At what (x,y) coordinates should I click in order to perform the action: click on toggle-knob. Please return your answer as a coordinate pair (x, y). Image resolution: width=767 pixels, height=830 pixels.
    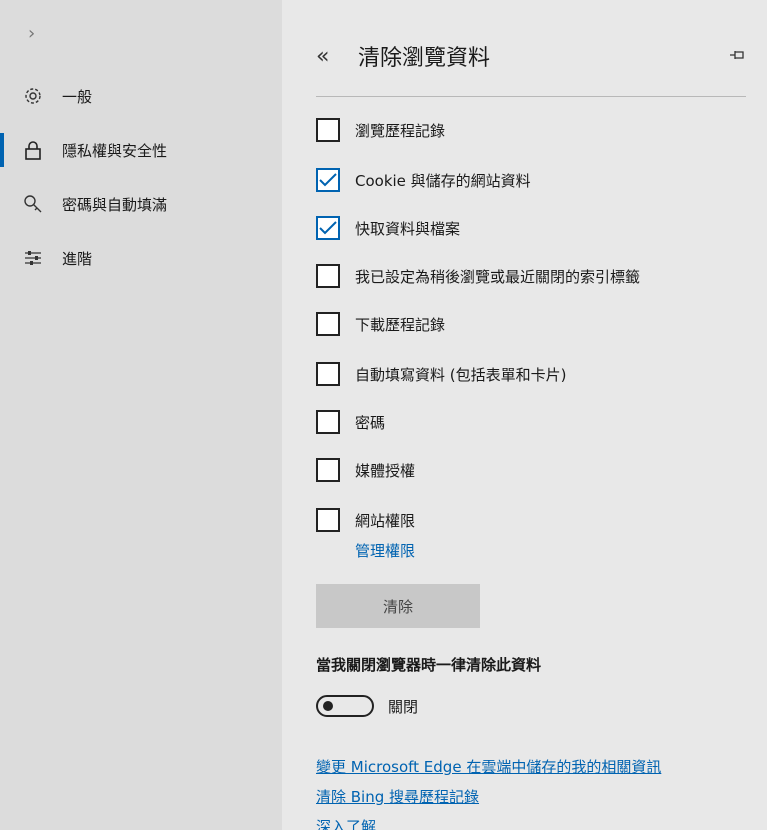
    Looking at the image, I should click on (328, 706).